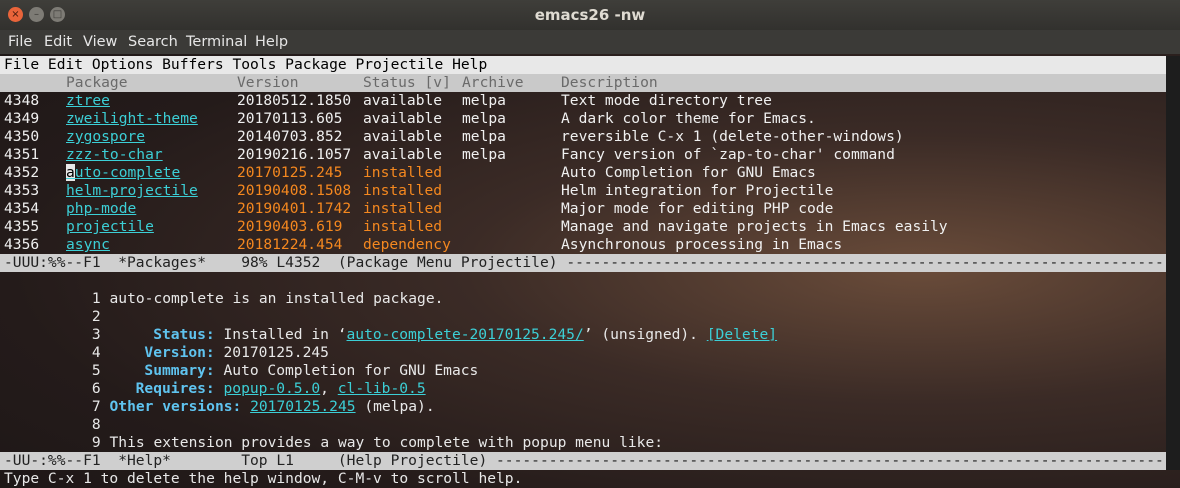 This screenshot has width=1180, height=488. What do you see at coordinates (666, 100) in the screenshot?
I see `package-description: Text mode directory tree` at bounding box center [666, 100].